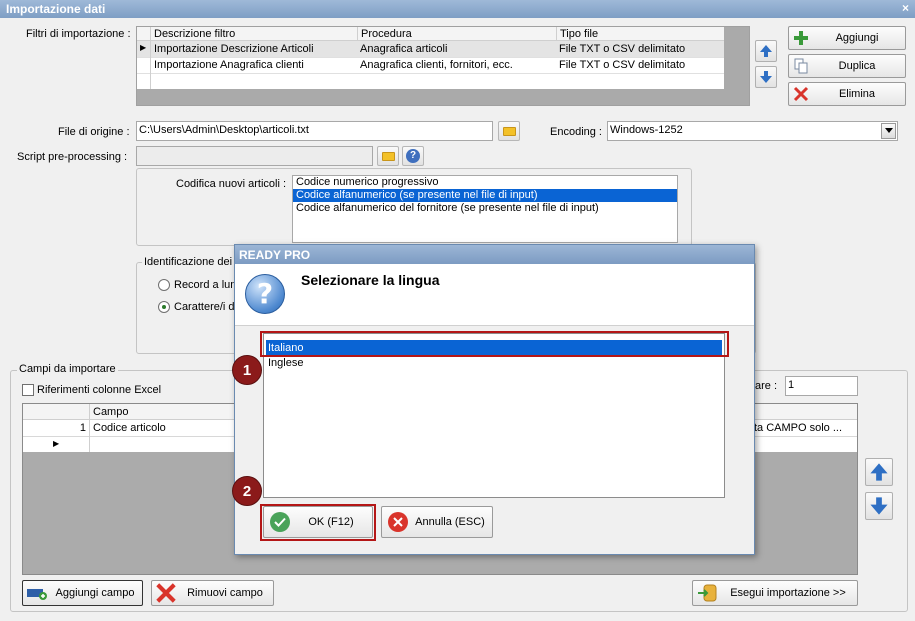 This screenshot has height=621, width=915. What do you see at coordinates (485, 182) in the screenshot?
I see `codifica-option-0: Codice numerico progressivo` at bounding box center [485, 182].